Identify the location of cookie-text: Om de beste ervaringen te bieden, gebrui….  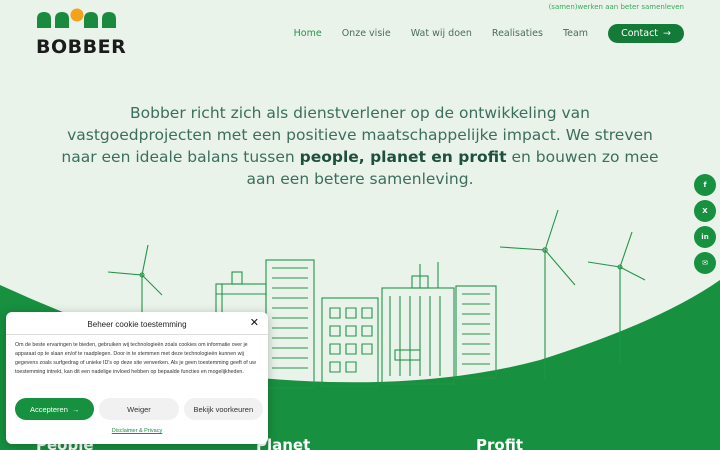
(135, 358).